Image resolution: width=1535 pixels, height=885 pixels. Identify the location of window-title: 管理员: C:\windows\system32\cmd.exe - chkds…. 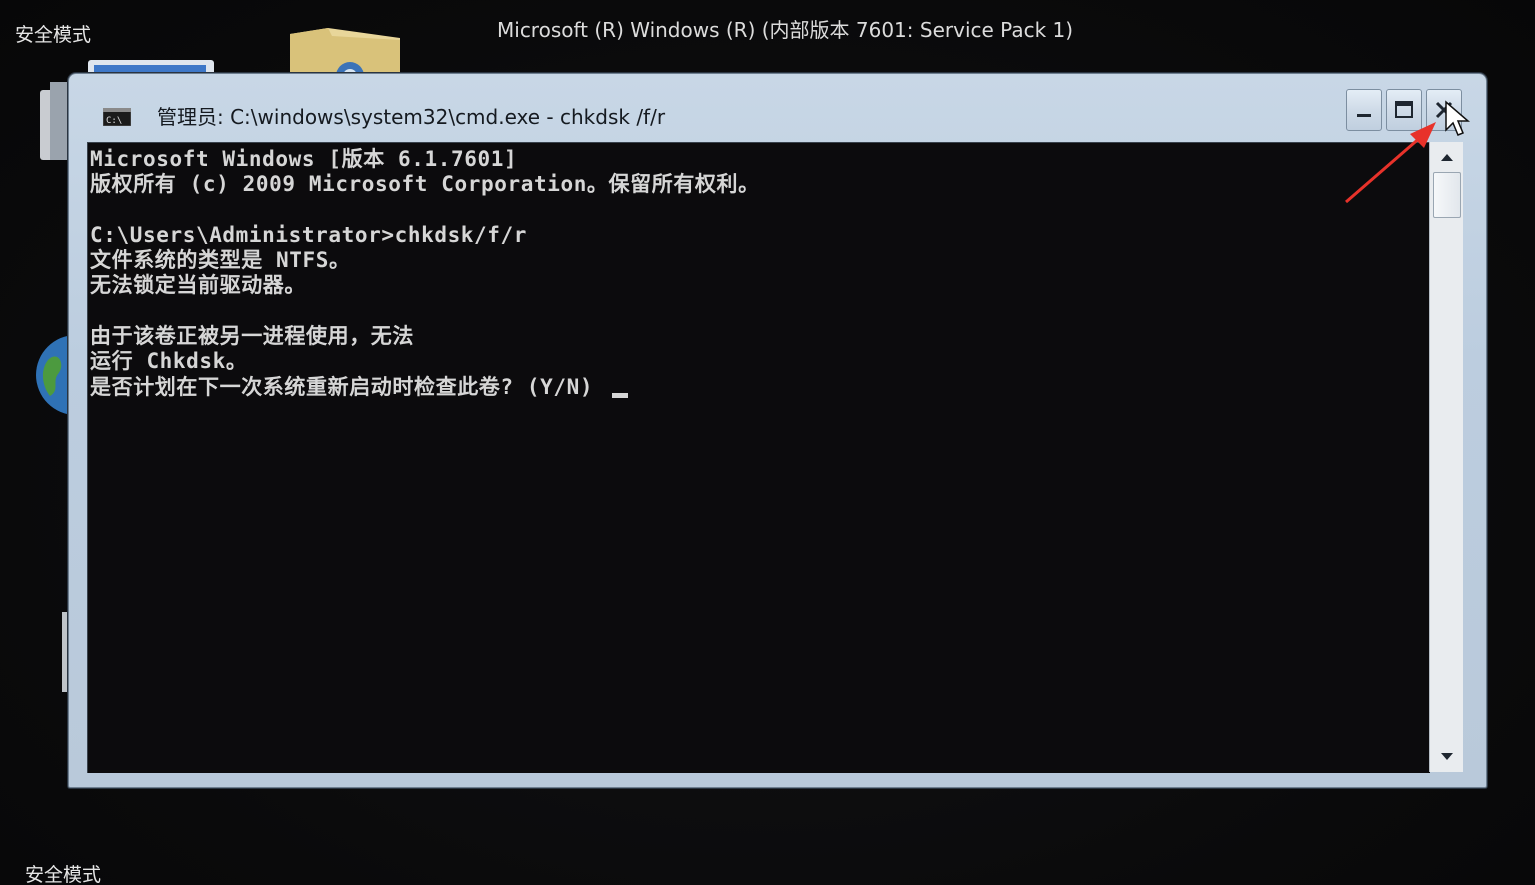
(411, 117).